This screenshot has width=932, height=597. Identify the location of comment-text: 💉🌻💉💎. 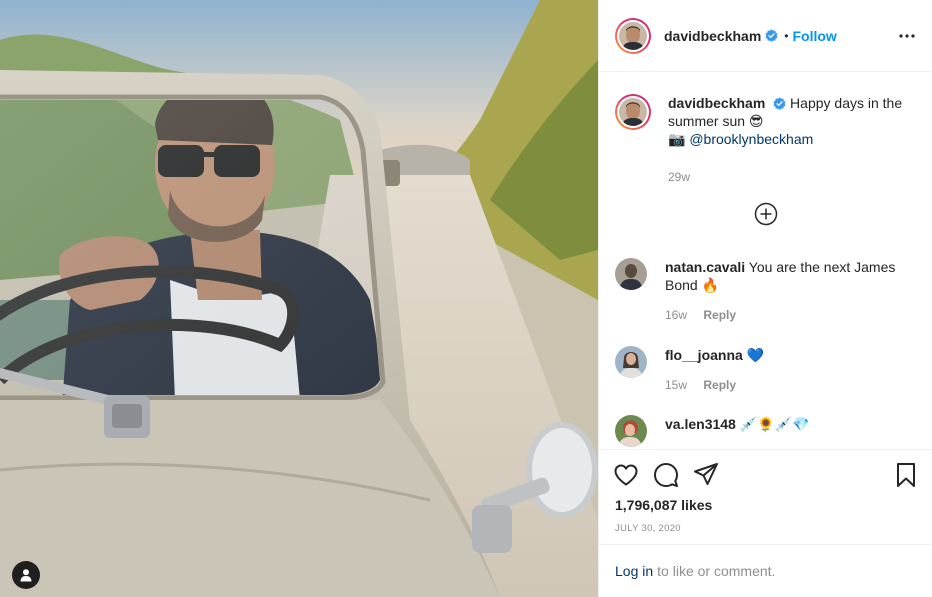
(774, 424).